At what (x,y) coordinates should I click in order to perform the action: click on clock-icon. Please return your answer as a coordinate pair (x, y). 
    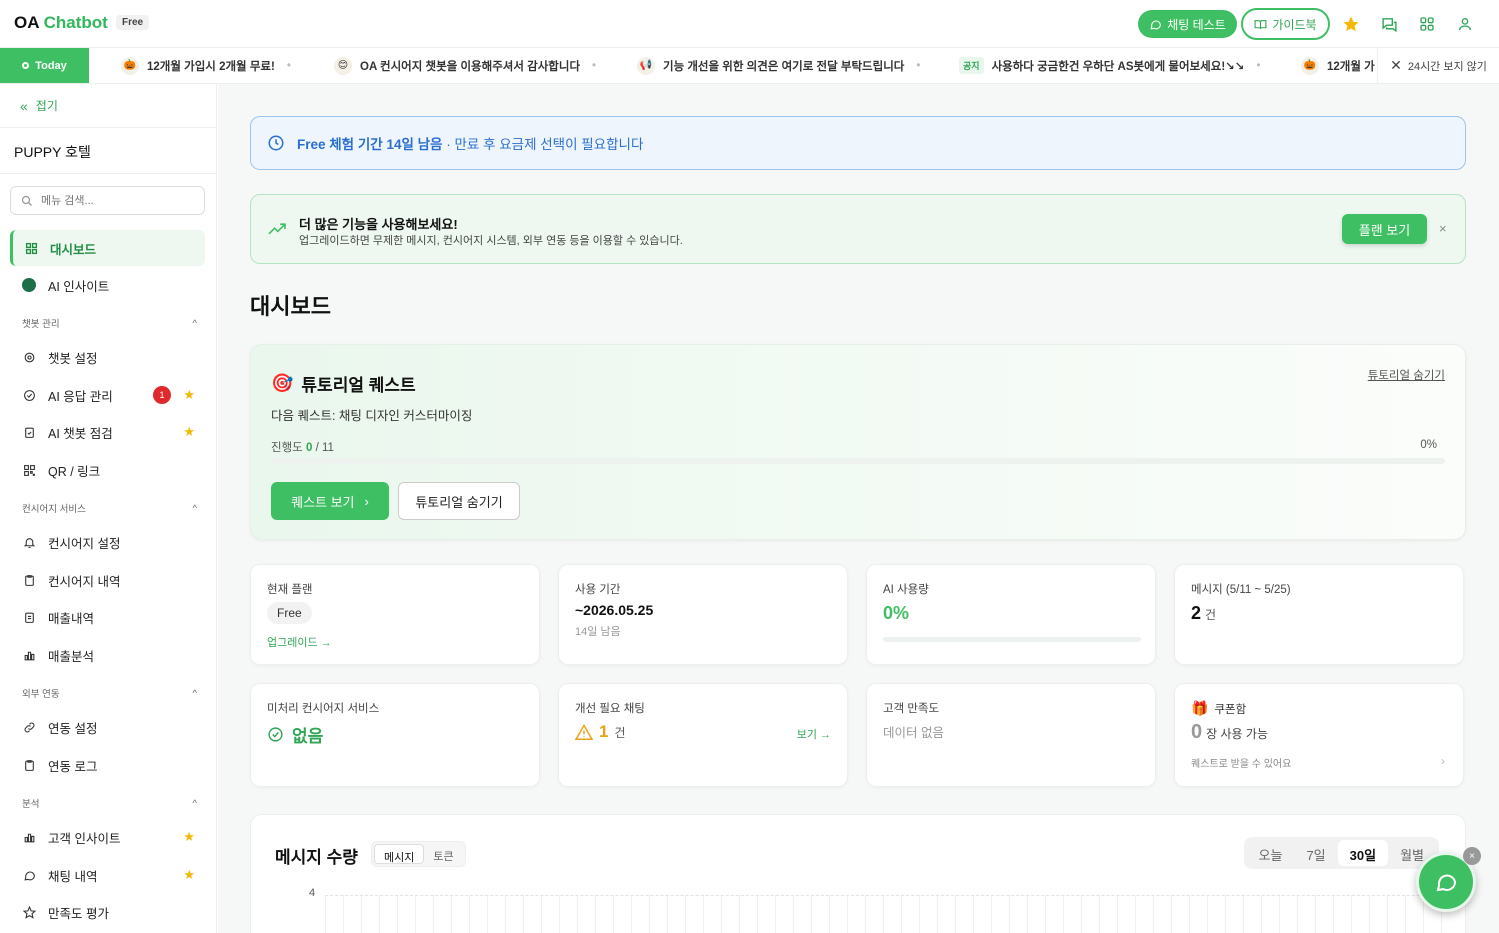
    Looking at the image, I should click on (276, 143).